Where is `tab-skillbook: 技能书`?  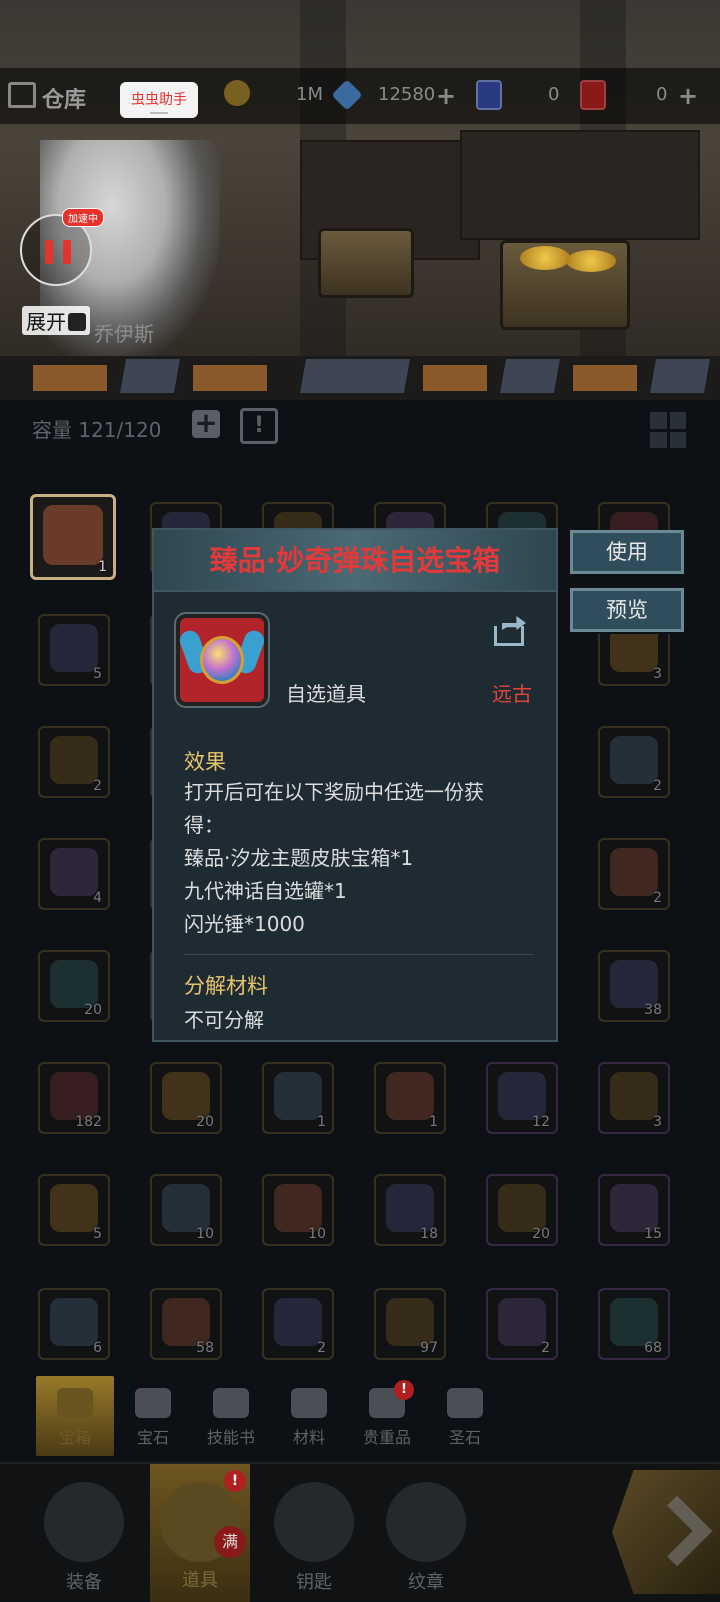
tab-skillbook: 技能书 is located at coordinates (231, 1416).